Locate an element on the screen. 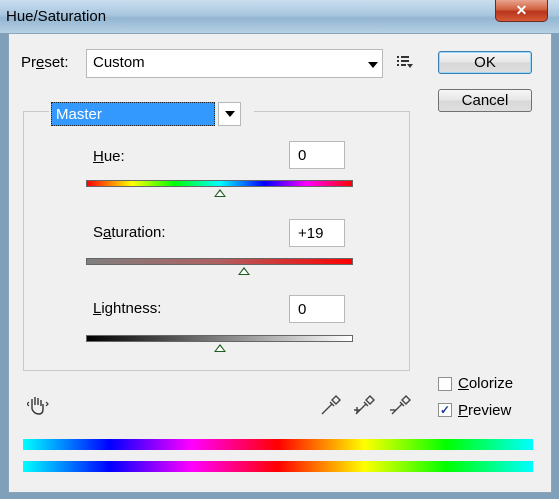 Image resolution: width=559 pixels, height=499 pixels. channel-dropdown: Master is located at coordinates (151, 115).